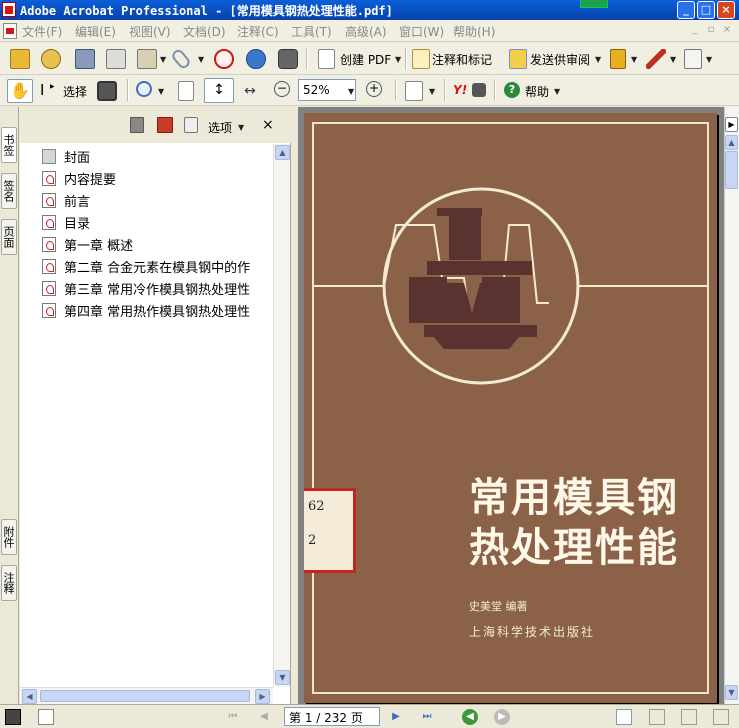  I want to click on panel-splitter, so click(294, 405).